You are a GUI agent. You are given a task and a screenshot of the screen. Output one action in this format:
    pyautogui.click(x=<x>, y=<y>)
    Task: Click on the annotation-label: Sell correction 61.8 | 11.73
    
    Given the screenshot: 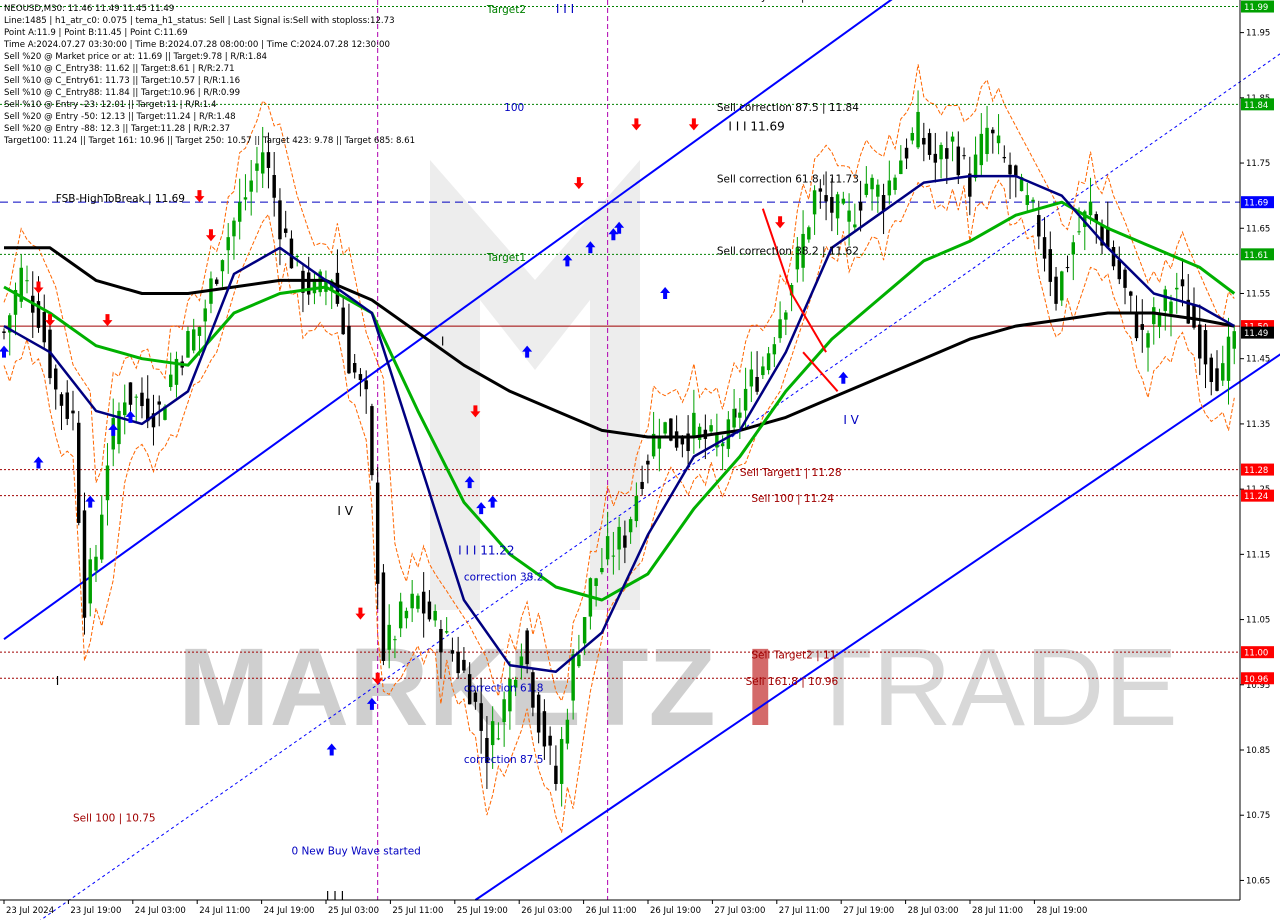 What is the action you would take?
    pyautogui.click(x=788, y=180)
    